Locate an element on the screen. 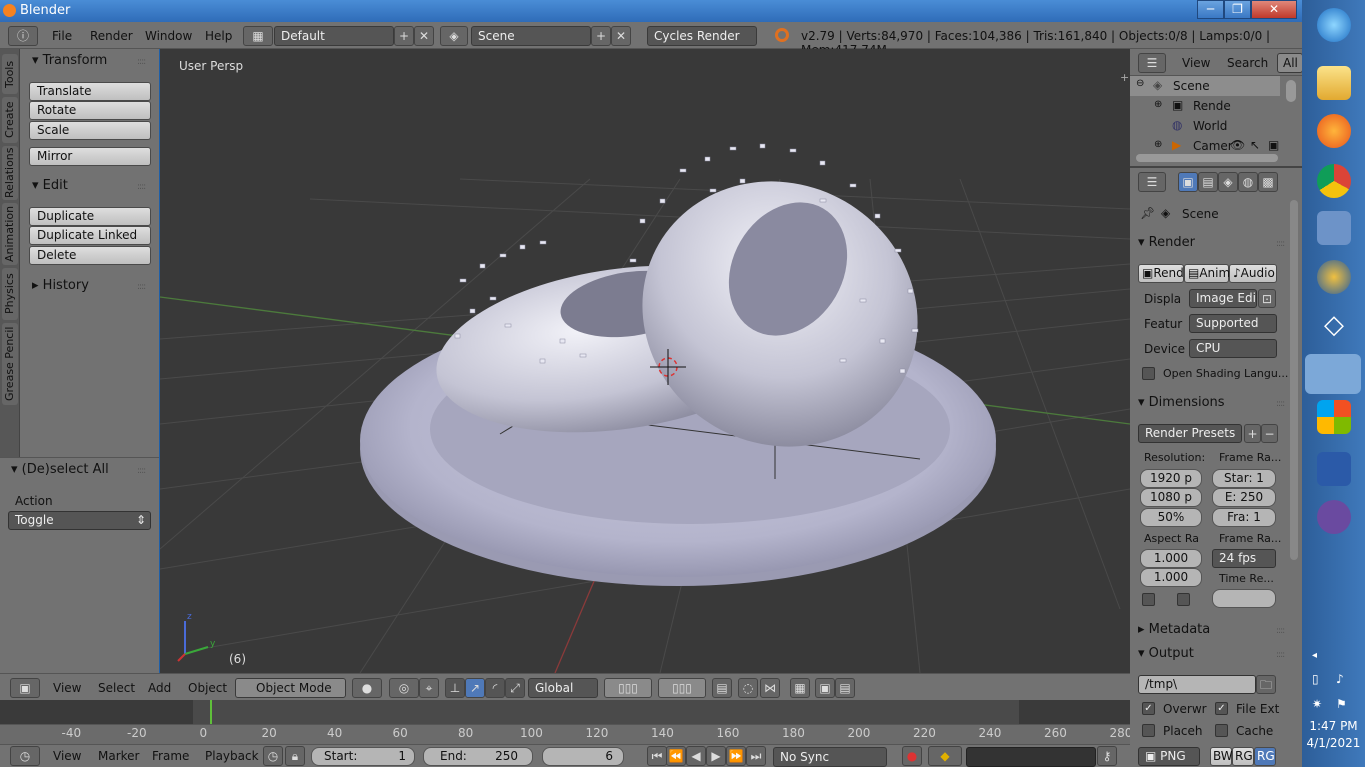  lock-layers-icon: ▤ is located at coordinates (722, 688).